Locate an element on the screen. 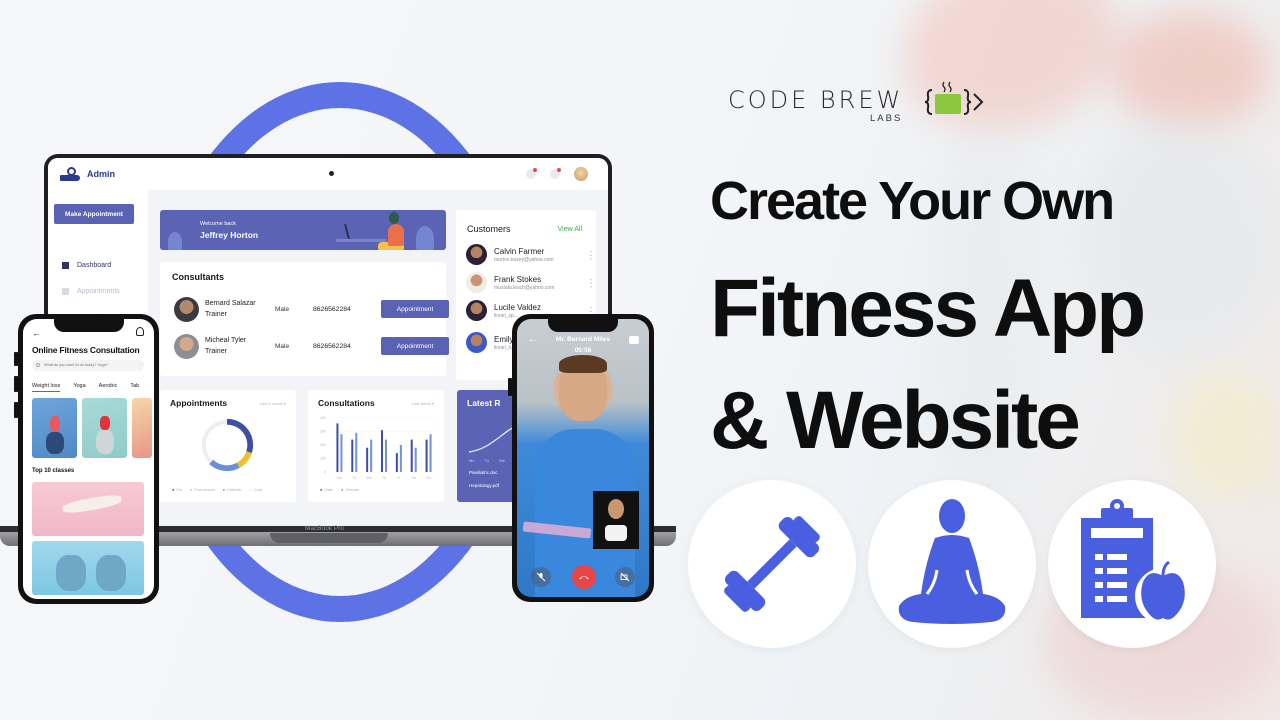 The height and width of the screenshot is (720, 1280). make-appointment-button: Make Appointment is located at coordinates (94, 214).